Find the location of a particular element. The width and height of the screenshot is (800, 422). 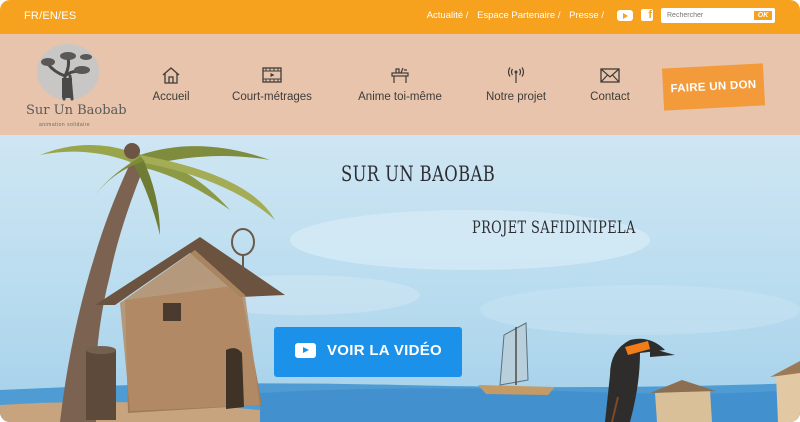

nav-notre-projet: Notre projet is located at coordinates (516, 84).